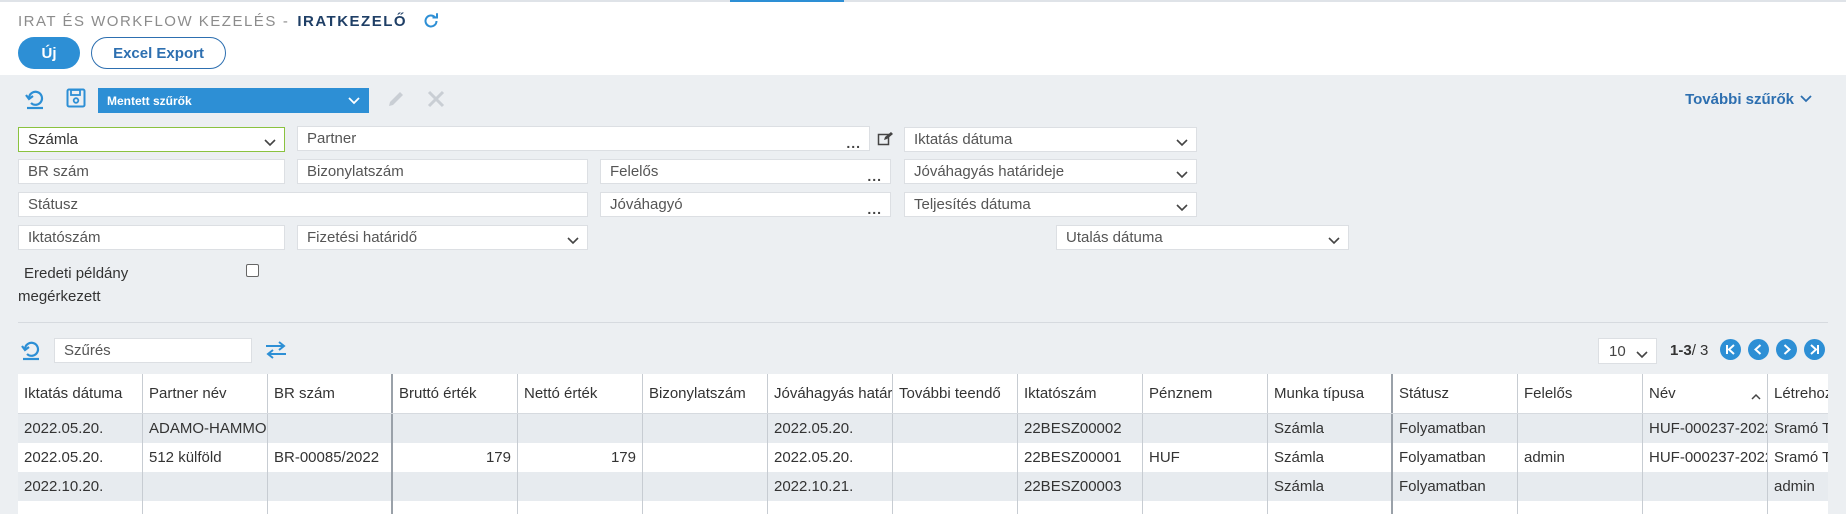 The image size is (1846, 514). Describe the element at coordinates (1080, 457) in the screenshot. I see `table-cell: 22BESZ00001` at that location.